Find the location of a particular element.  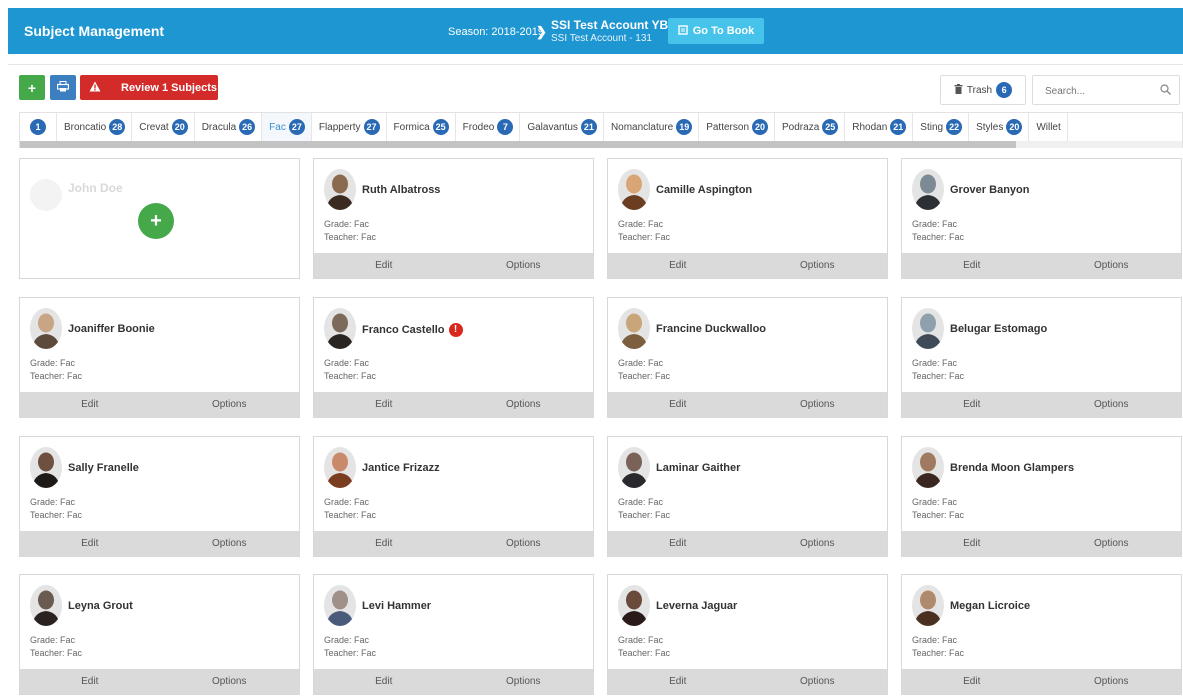

tab-patterson: Patterson 20 is located at coordinates (737, 127).